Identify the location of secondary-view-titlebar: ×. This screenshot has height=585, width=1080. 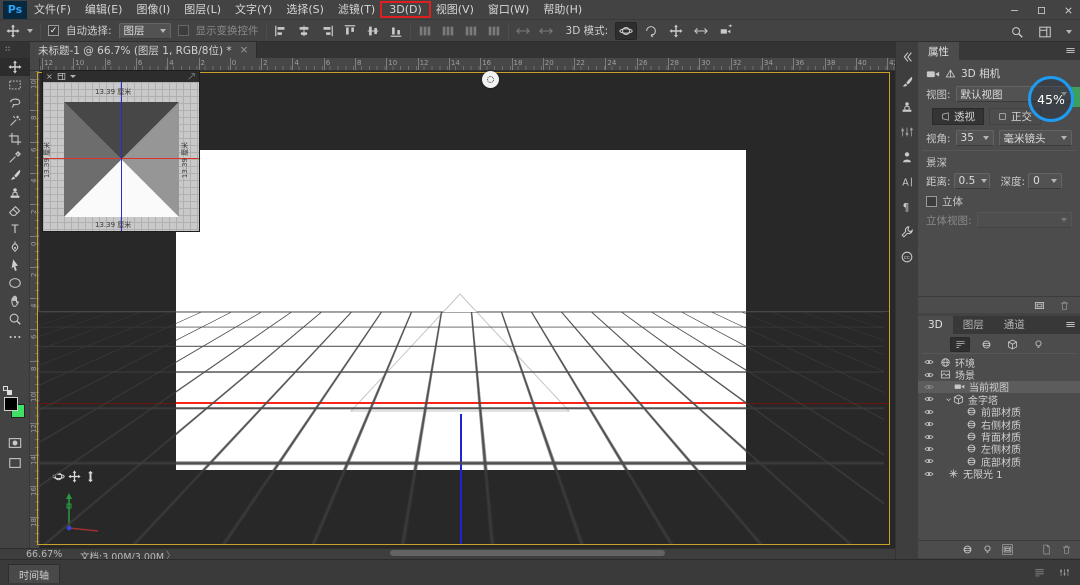
(121, 76).